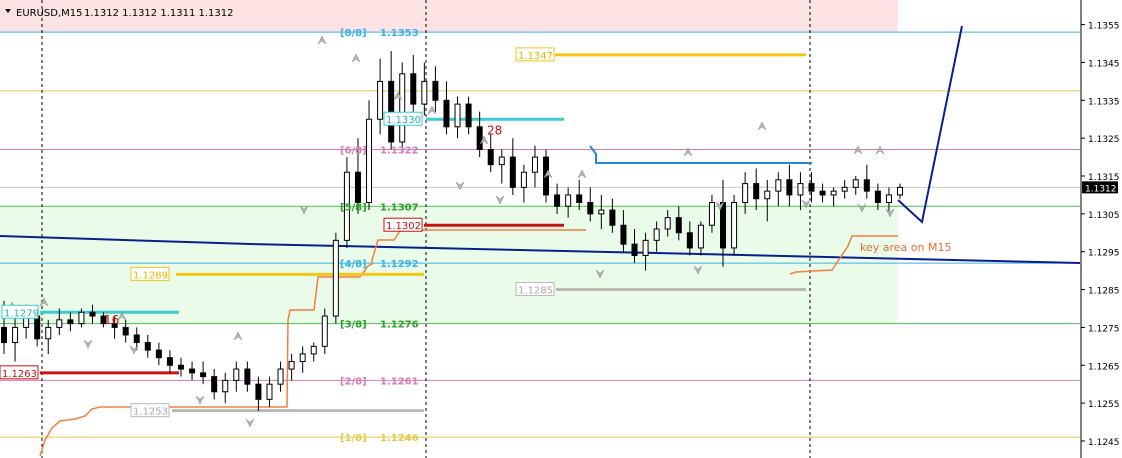 Image resolution: width=1122 pixels, height=458 pixels. Describe the element at coordinates (353, 264) in the screenshot. I see `murrey-label: [4/8]` at that location.